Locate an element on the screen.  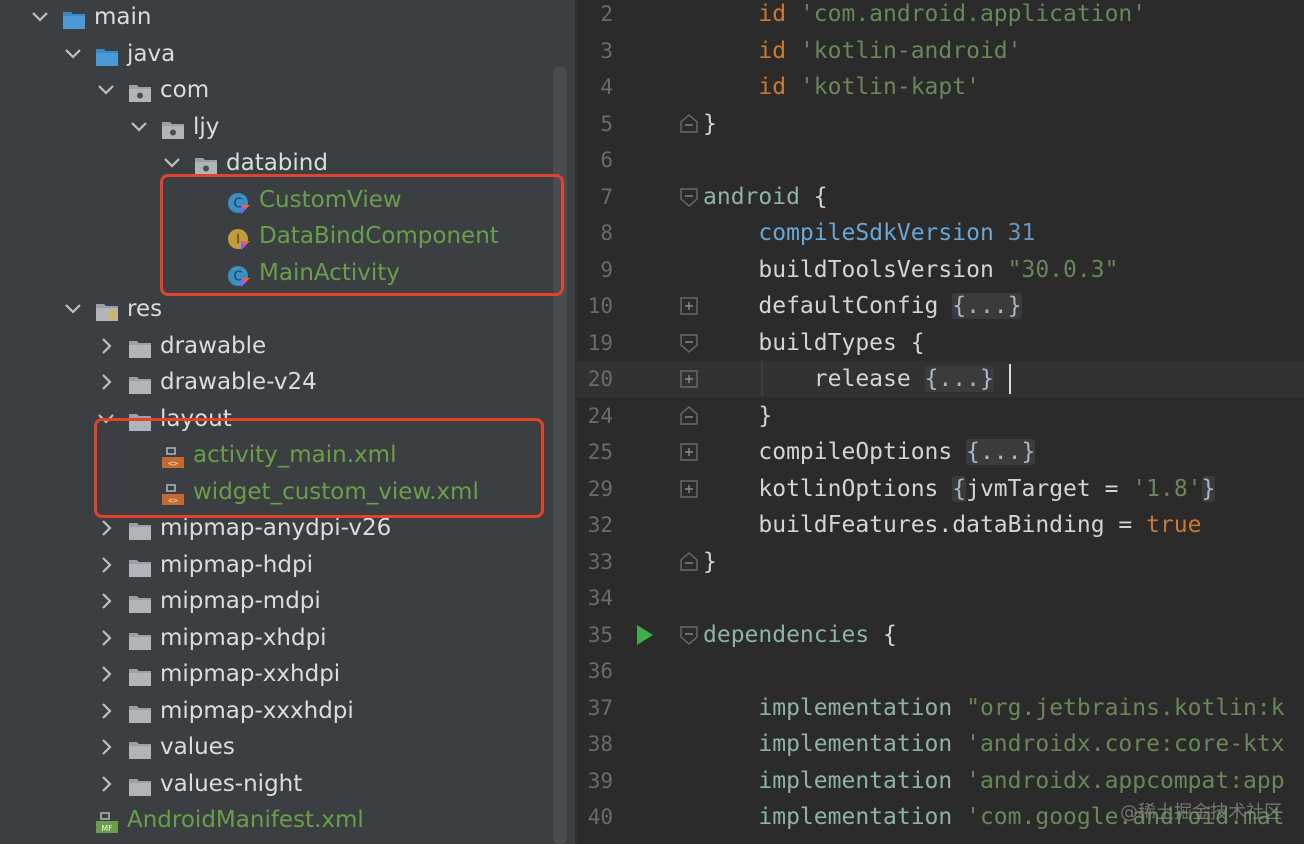
tree-item-label: values is located at coordinates (197, 747).